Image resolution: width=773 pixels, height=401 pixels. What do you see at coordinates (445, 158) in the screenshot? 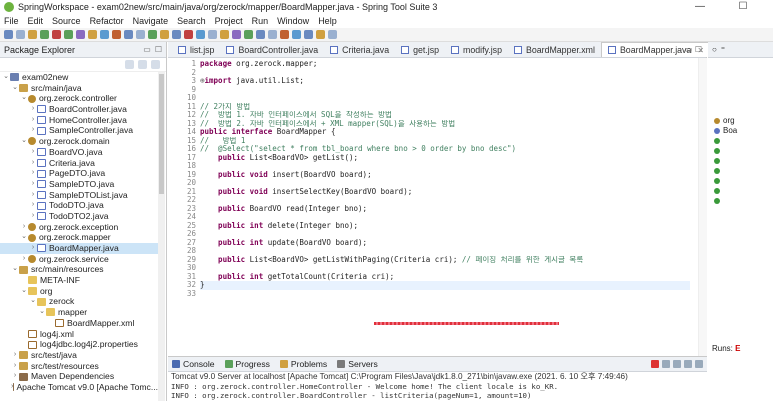
I see `code-line: public List<BoardVO> getList();` at bounding box center [445, 158].